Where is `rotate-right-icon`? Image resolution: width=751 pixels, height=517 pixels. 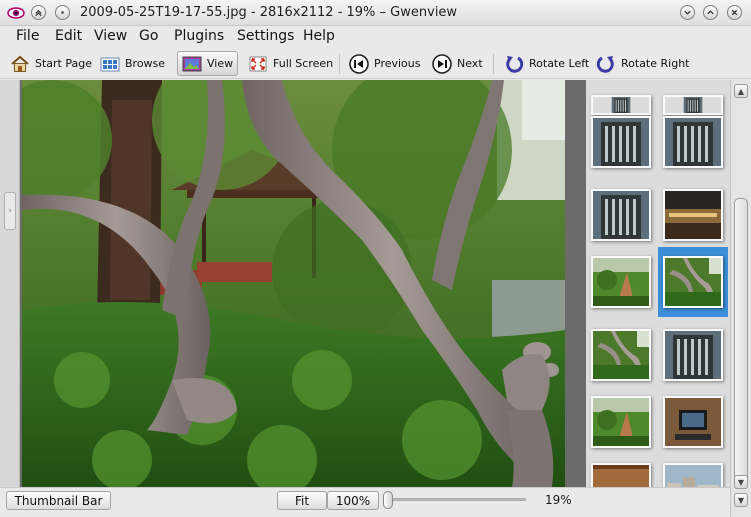
rotate-right-icon is located at coordinates (605, 64).